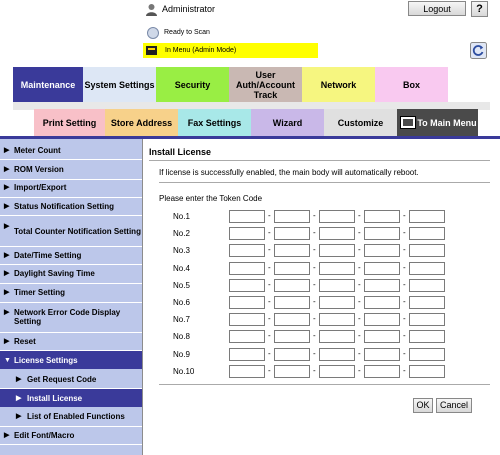 The image size is (500, 455). I want to click on sidebar-item-install-license: ▶ Install License, so click(71, 398).